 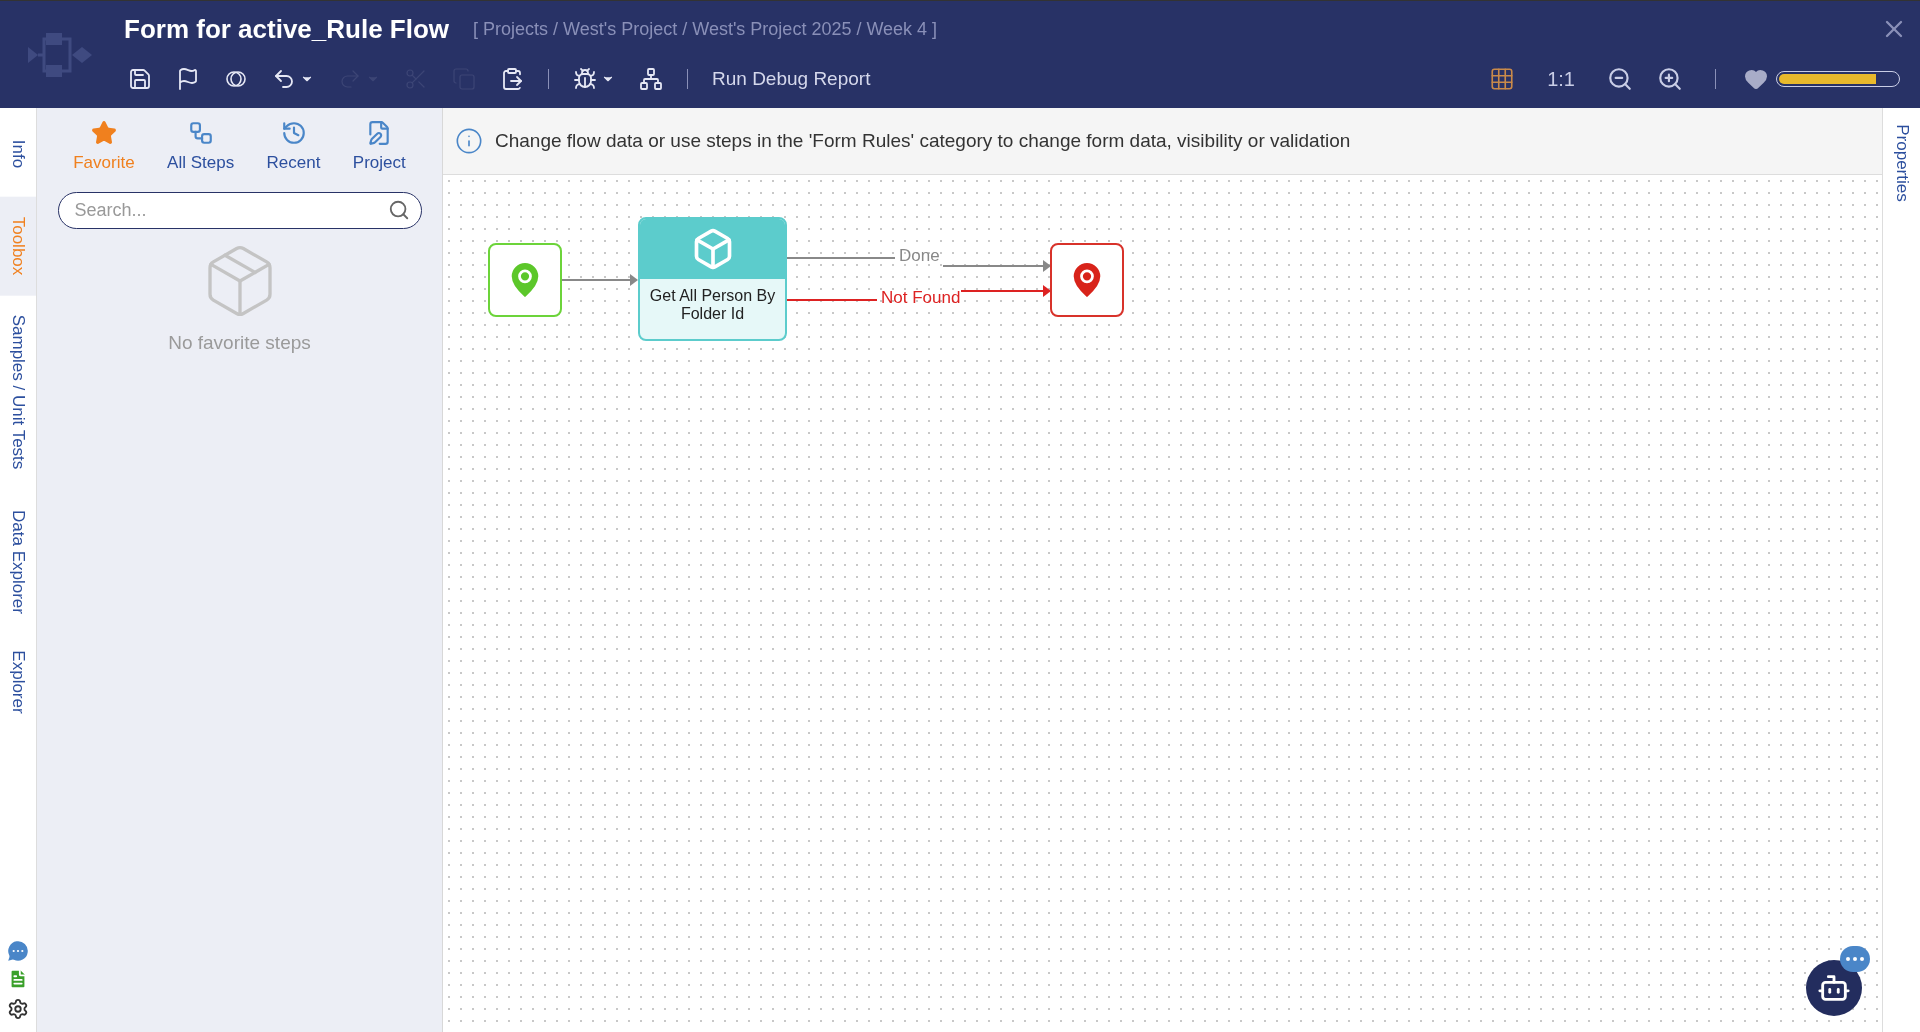 What do you see at coordinates (1087, 280) in the screenshot?
I see `end-node` at bounding box center [1087, 280].